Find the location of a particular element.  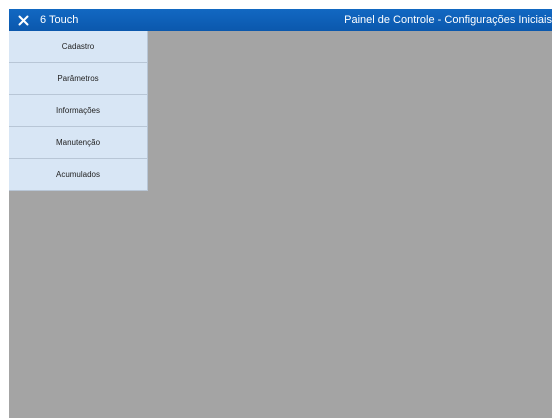

menu-item-cadastro: Cadastro is located at coordinates (78, 47).